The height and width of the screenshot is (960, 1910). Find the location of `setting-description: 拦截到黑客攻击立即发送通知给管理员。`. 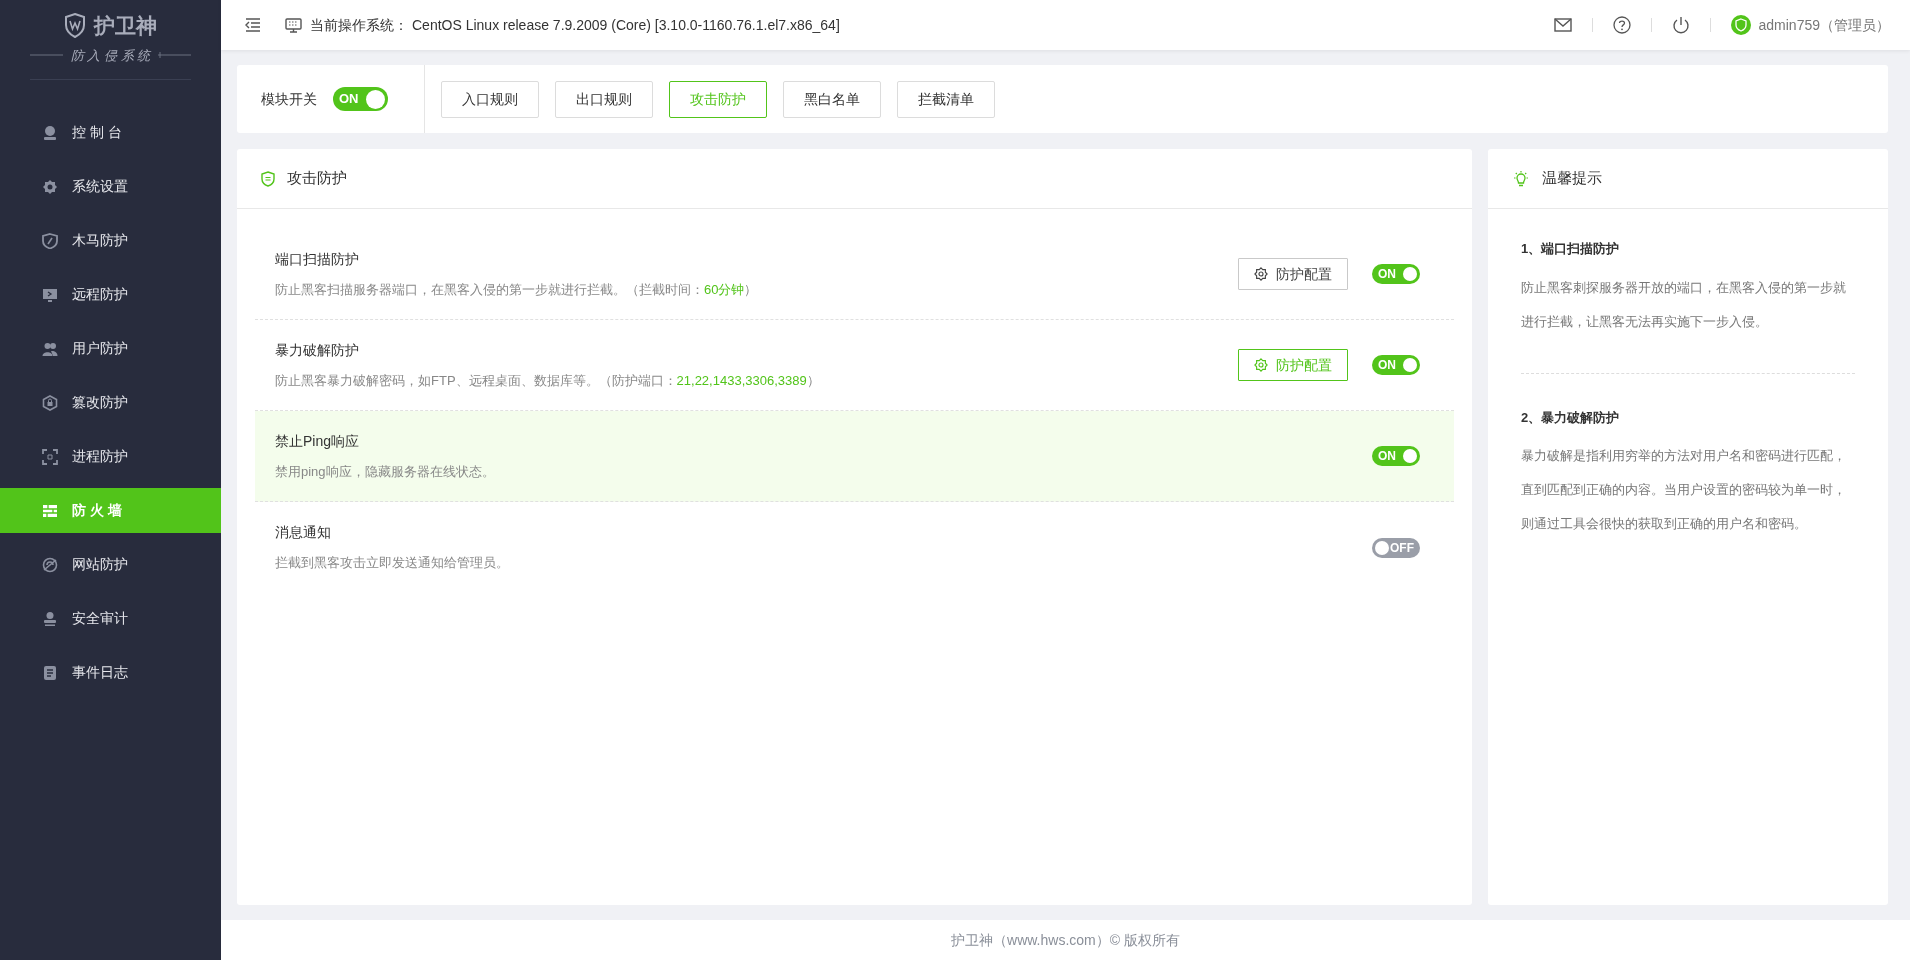

setting-description: 拦截到黑客攻击立即发送通知给管理员。 is located at coordinates (392, 563).